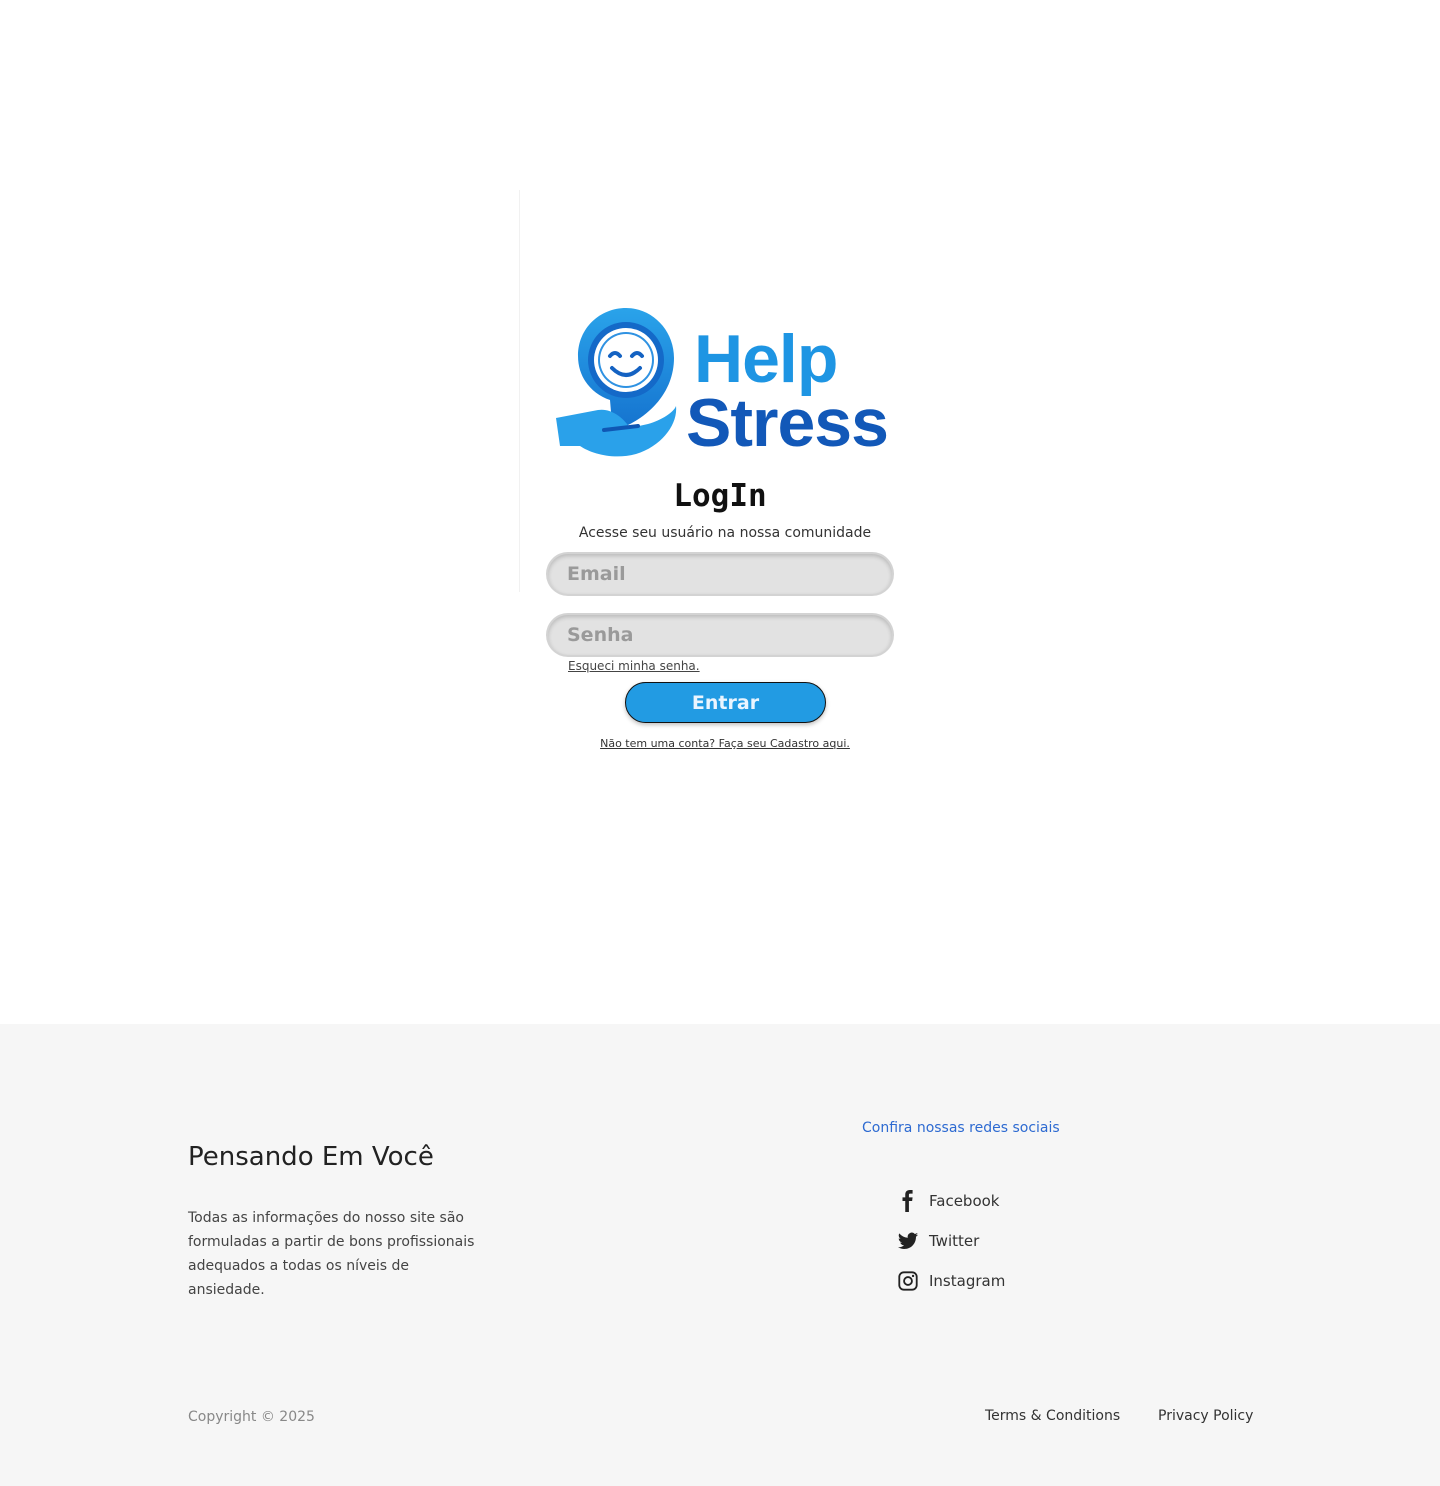  What do you see at coordinates (961, 1128) in the screenshot?
I see `social-heading: Confira nossas redes sociais` at bounding box center [961, 1128].